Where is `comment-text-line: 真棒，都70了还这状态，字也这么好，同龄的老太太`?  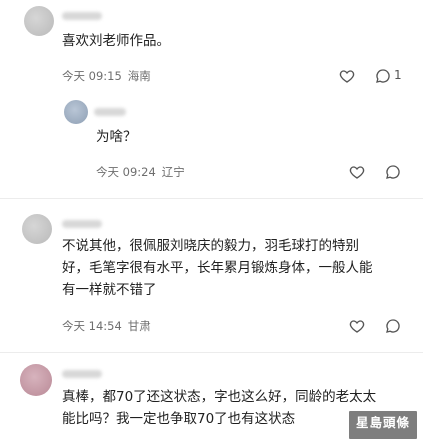 comment-text-line: 真棒，都70了还这状态，字也这么好，同龄的老太太 is located at coordinates (219, 397).